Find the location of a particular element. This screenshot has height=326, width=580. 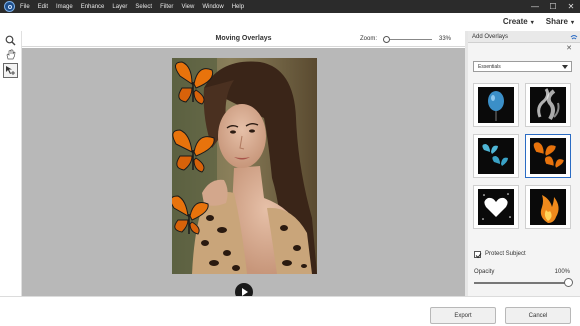

hand-tool is located at coordinates (10, 54).